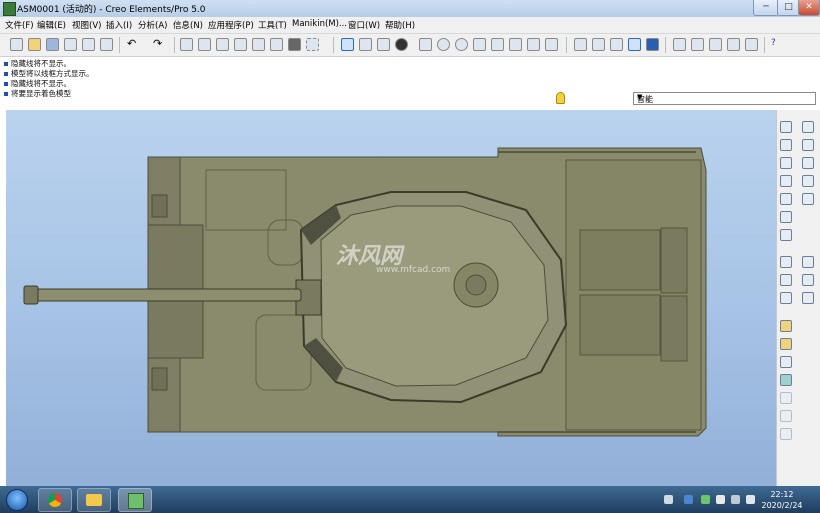 Image resolution: width=820 pixels, height=513 pixels. What do you see at coordinates (782, 500) in the screenshot?
I see `taskbar-clock: 22:12 2020/2/24` at bounding box center [782, 500].